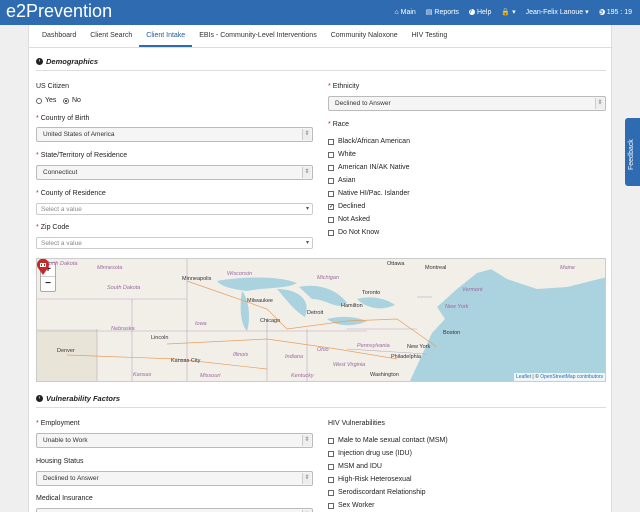  I want to click on map-label: Ohio, so click(323, 350).